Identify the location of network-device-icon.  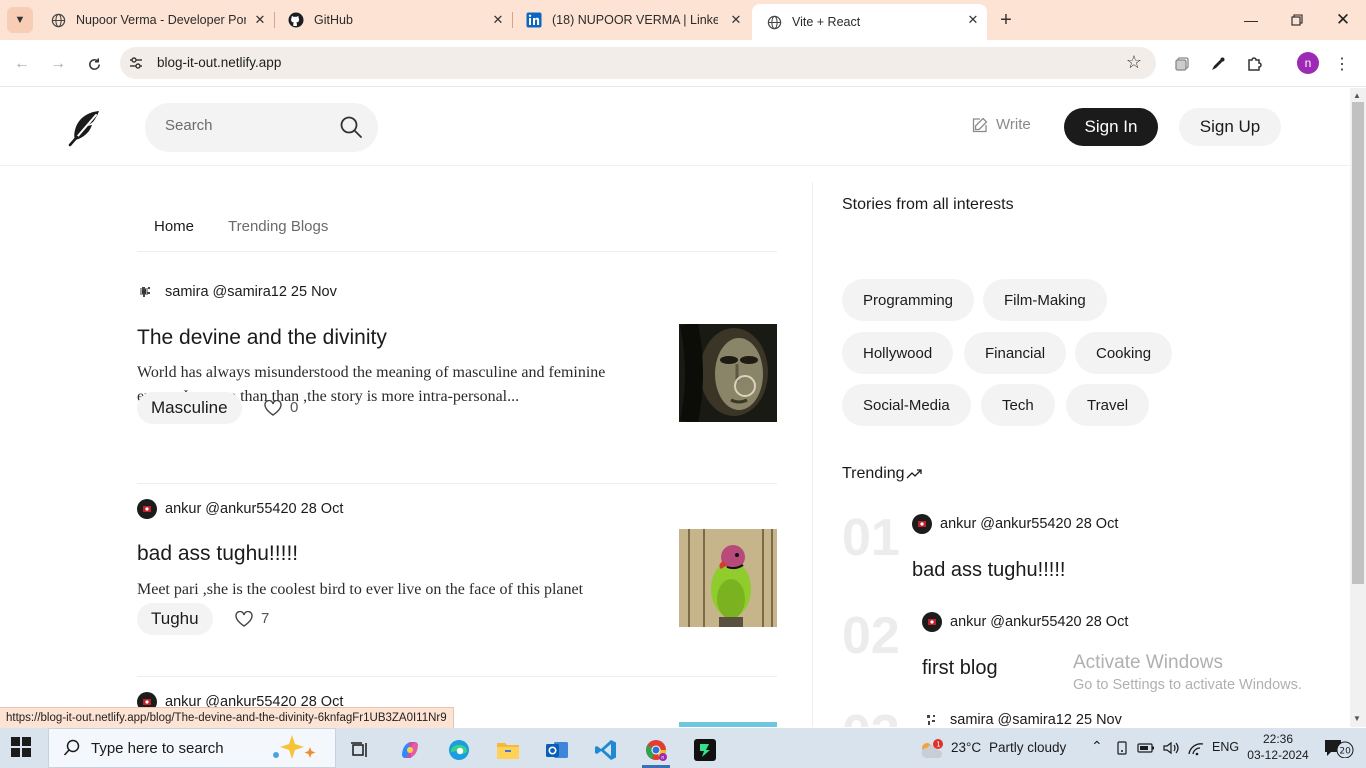
(1122, 748).